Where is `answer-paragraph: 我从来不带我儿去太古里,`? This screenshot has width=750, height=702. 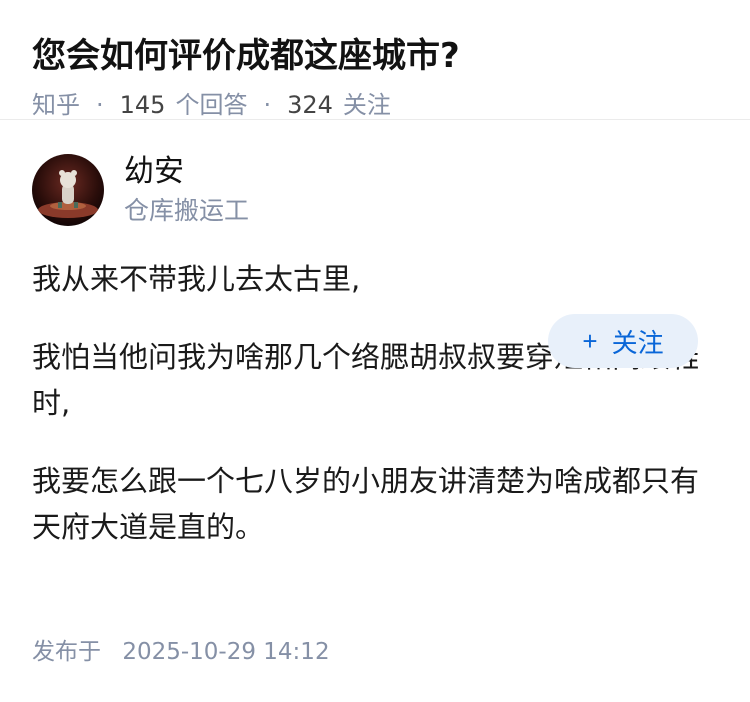 answer-paragraph: 我从来不带我儿去太古里, is located at coordinates (196, 279).